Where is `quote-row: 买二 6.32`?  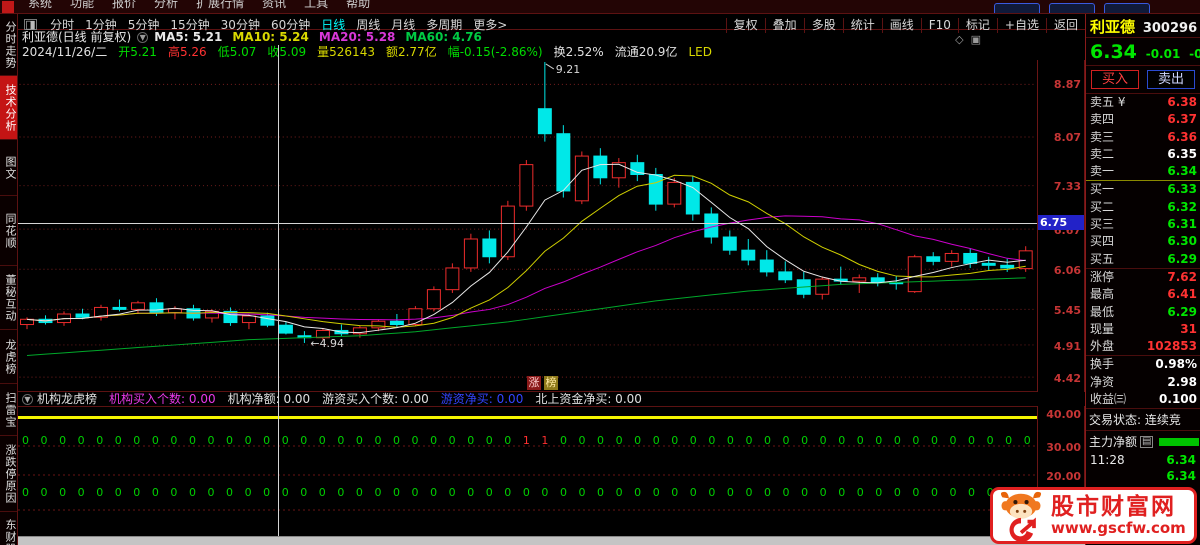 quote-row: 买二 6.32 is located at coordinates (1143, 207).